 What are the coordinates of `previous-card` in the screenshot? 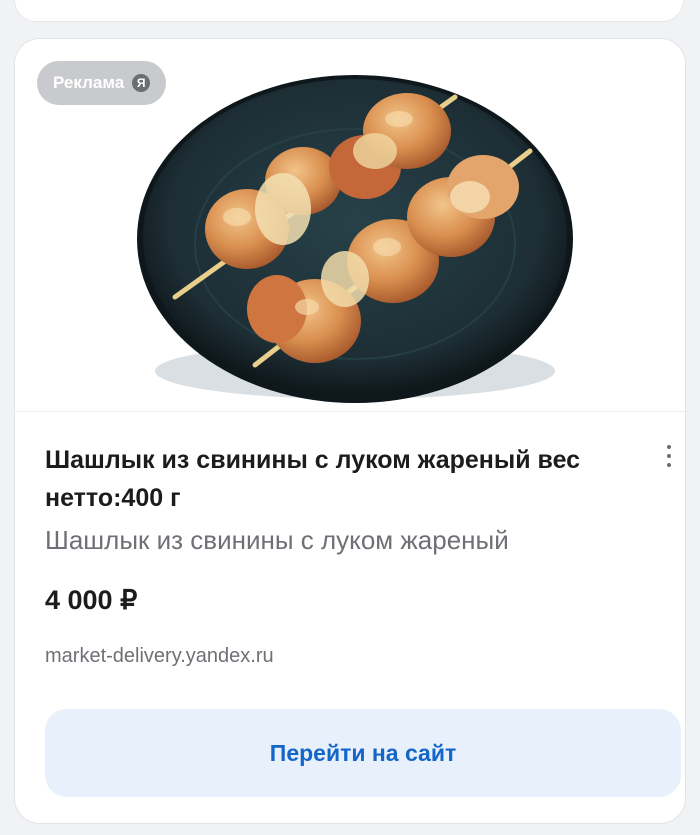 It's located at (349, 11).